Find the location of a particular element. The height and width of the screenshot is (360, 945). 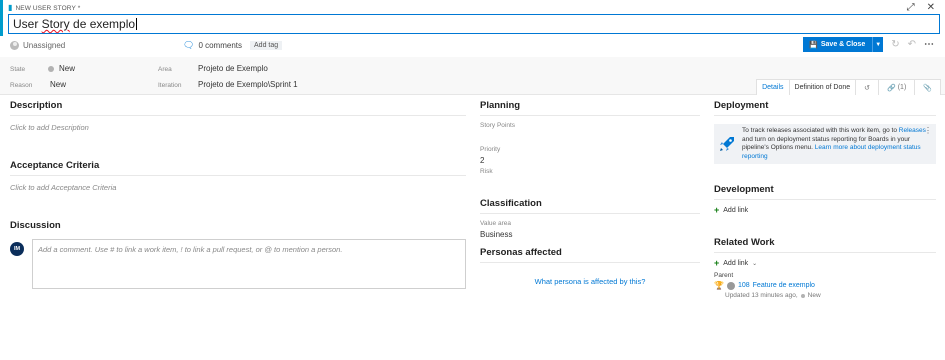

attachment-icon: 📎 is located at coordinates (927, 88).